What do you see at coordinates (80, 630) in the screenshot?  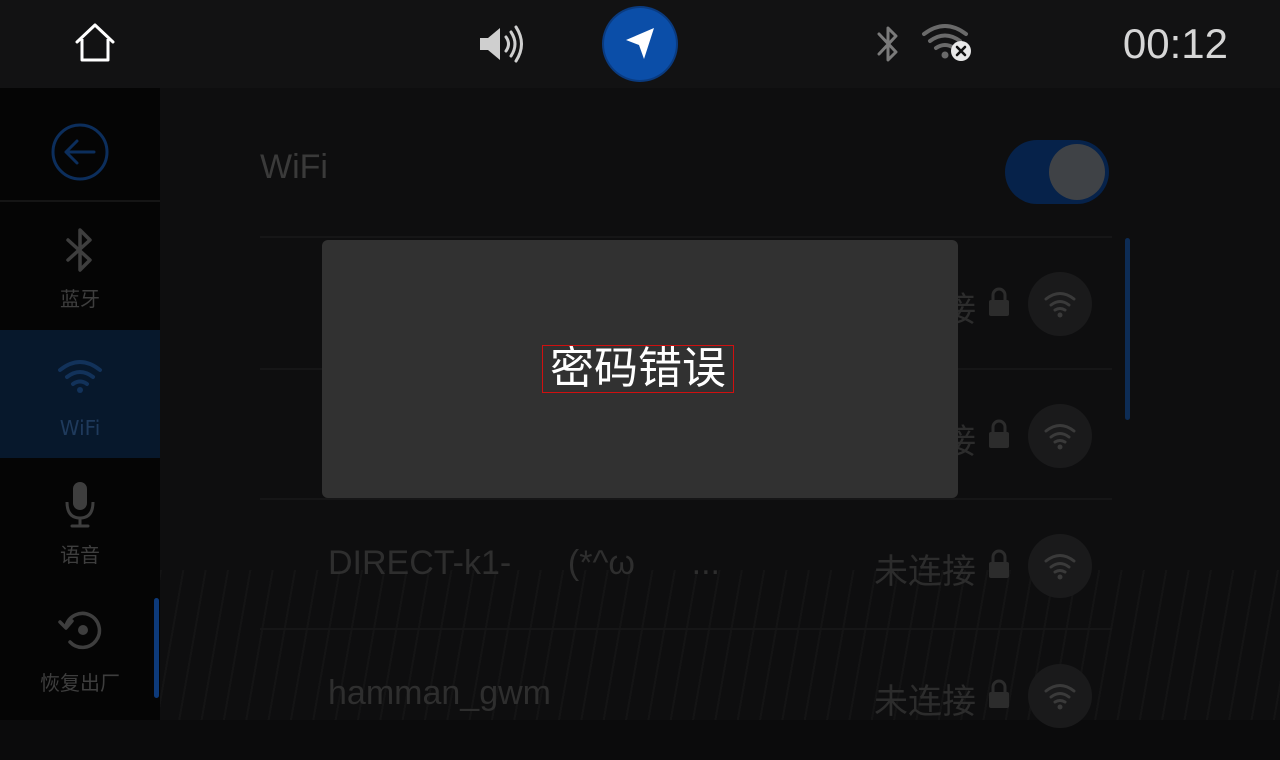 I see `factory-reset-icon` at bounding box center [80, 630].